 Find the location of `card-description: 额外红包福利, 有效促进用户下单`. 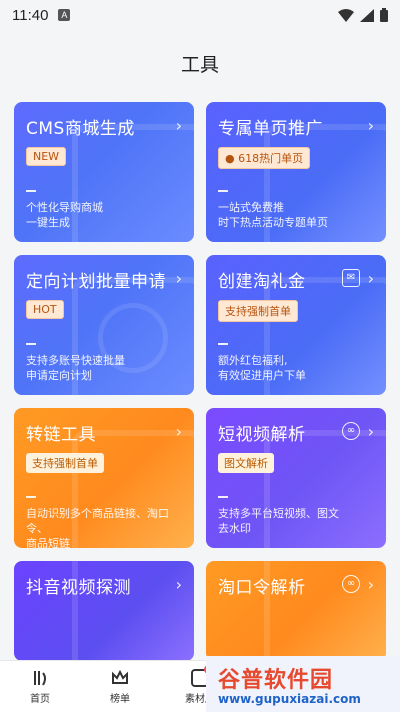

card-description: 额外红包福利, 有效促进用户下单 is located at coordinates (298, 368).